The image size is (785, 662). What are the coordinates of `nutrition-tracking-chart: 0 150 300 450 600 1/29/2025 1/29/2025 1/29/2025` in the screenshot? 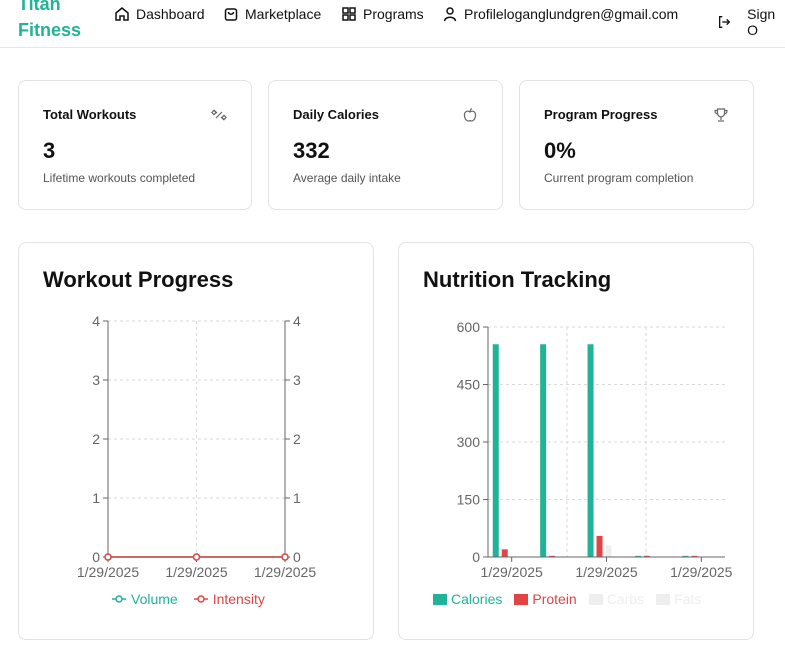 It's located at (595, 449).